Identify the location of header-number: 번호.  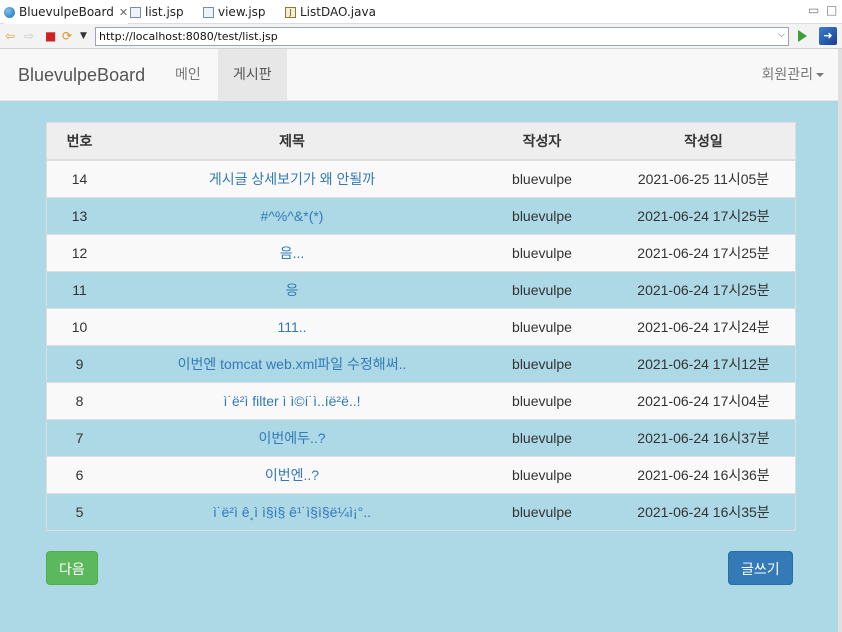
(79, 142).